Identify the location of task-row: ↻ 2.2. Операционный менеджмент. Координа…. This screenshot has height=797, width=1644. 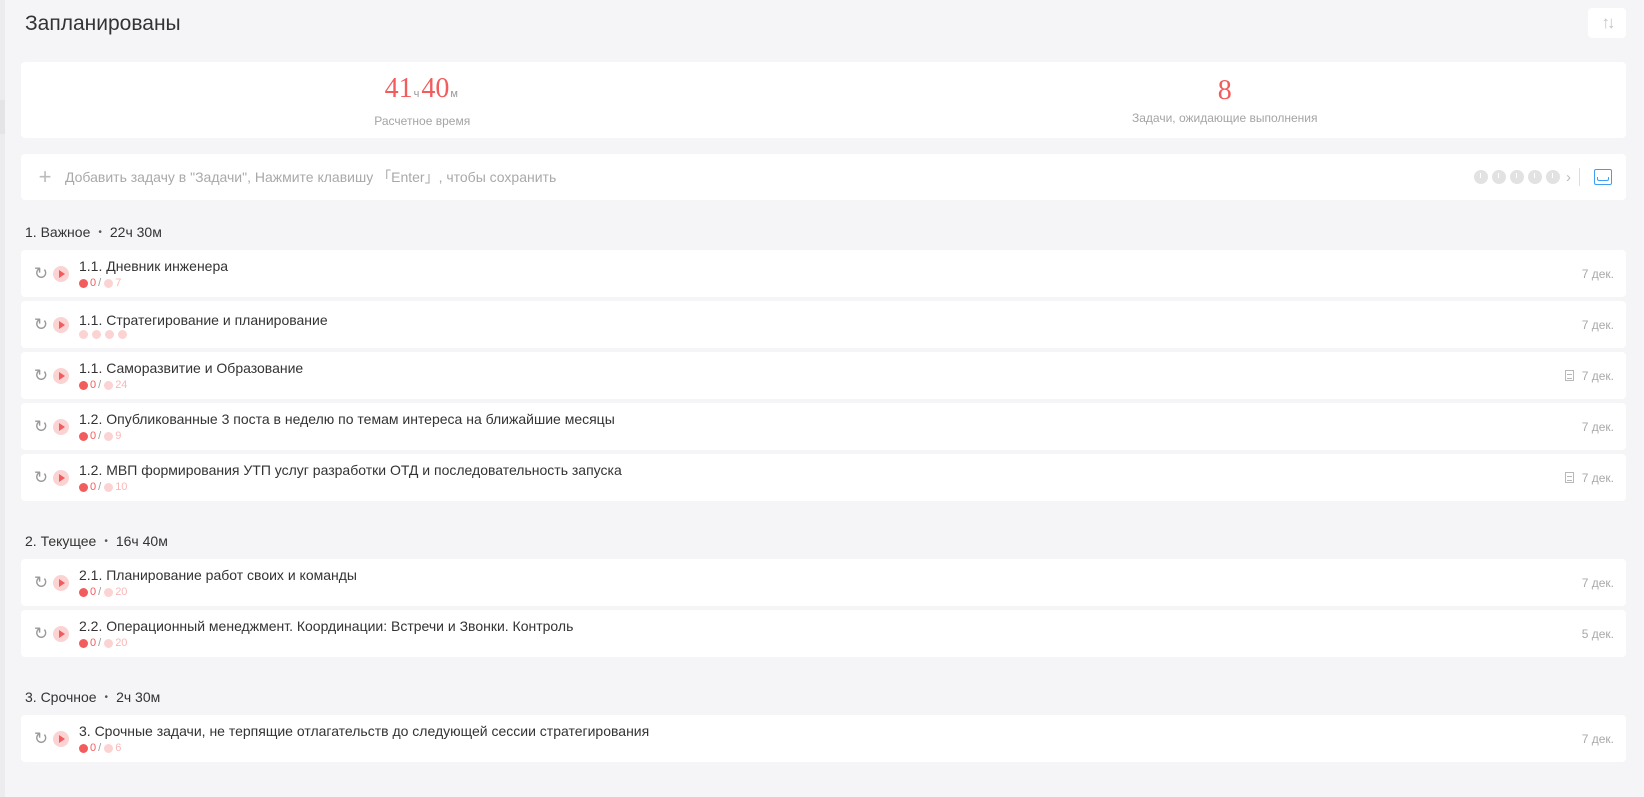
(823, 633).